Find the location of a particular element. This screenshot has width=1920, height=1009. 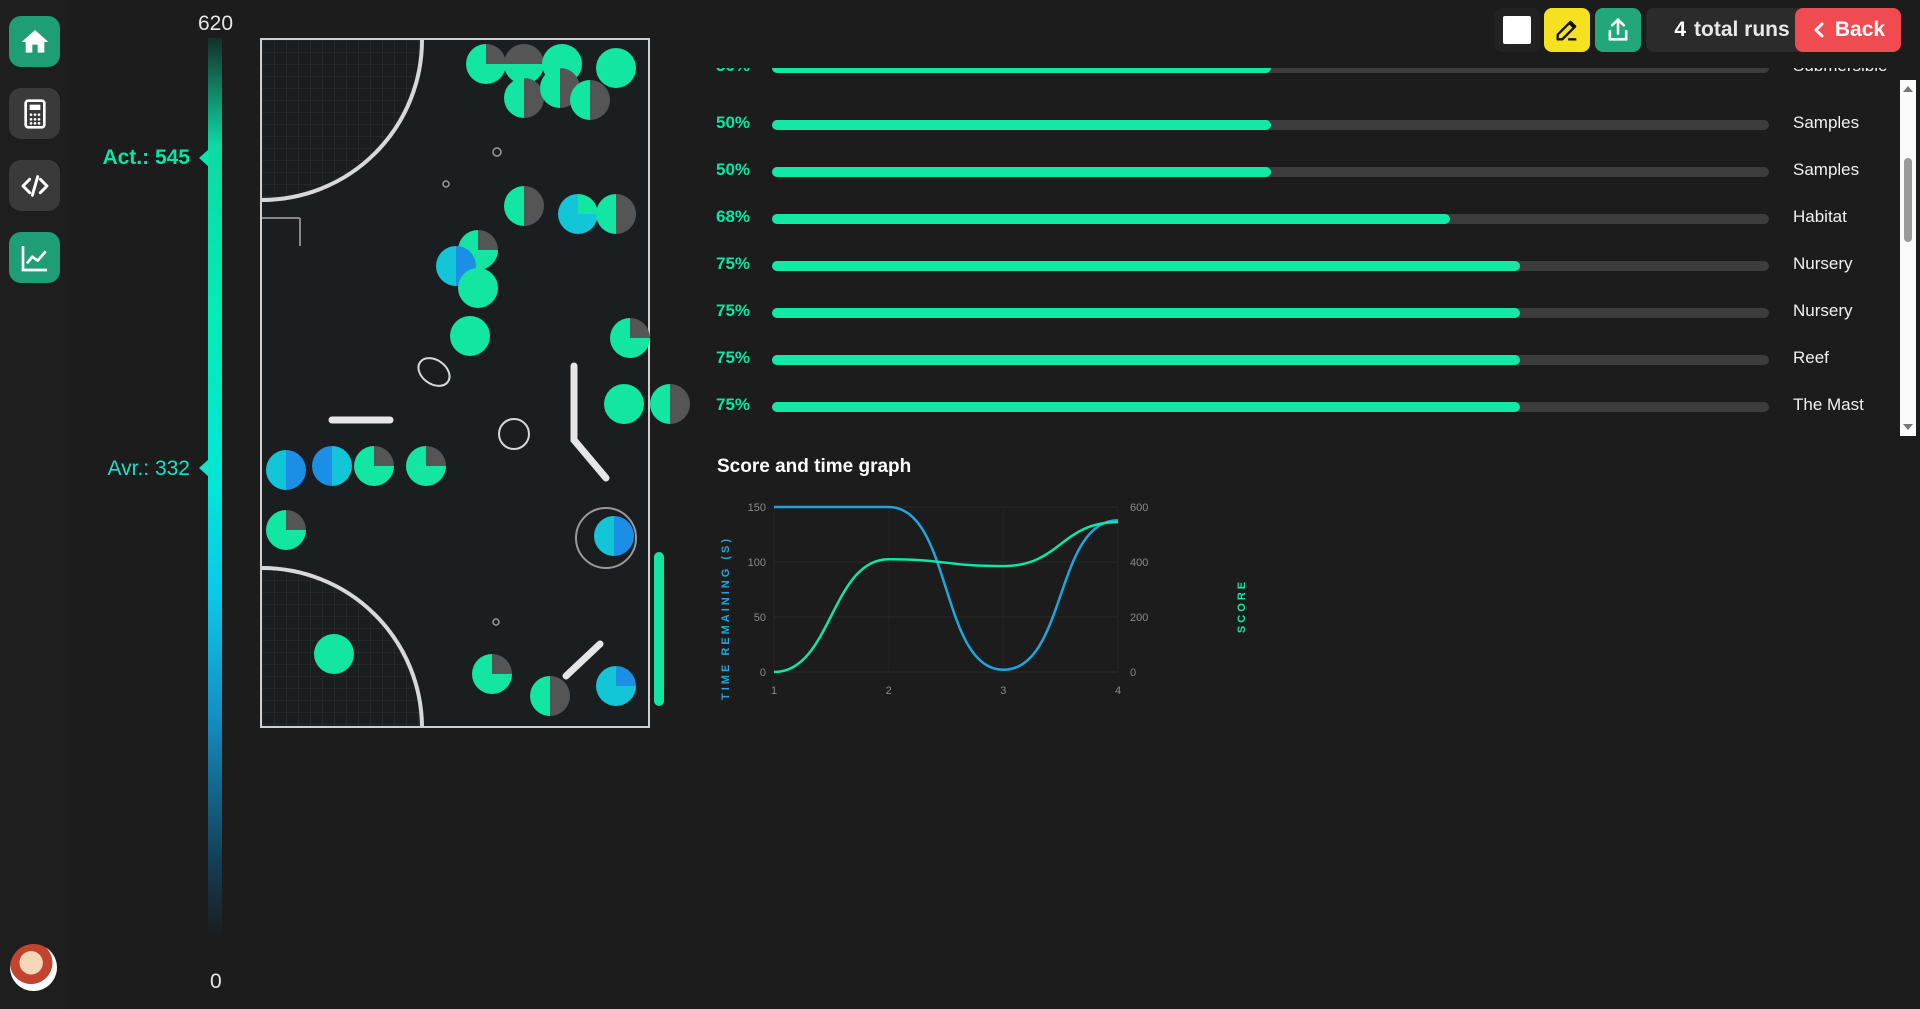

field-side-indicator is located at coordinates (659, 629).